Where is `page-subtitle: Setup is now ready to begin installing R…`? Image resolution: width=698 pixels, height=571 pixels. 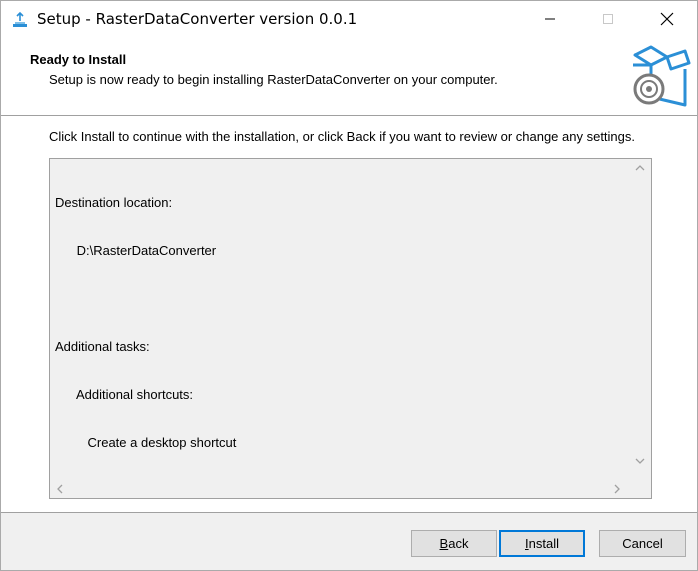
page-subtitle: Setup is now ready to begin installing R… is located at coordinates (273, 79).